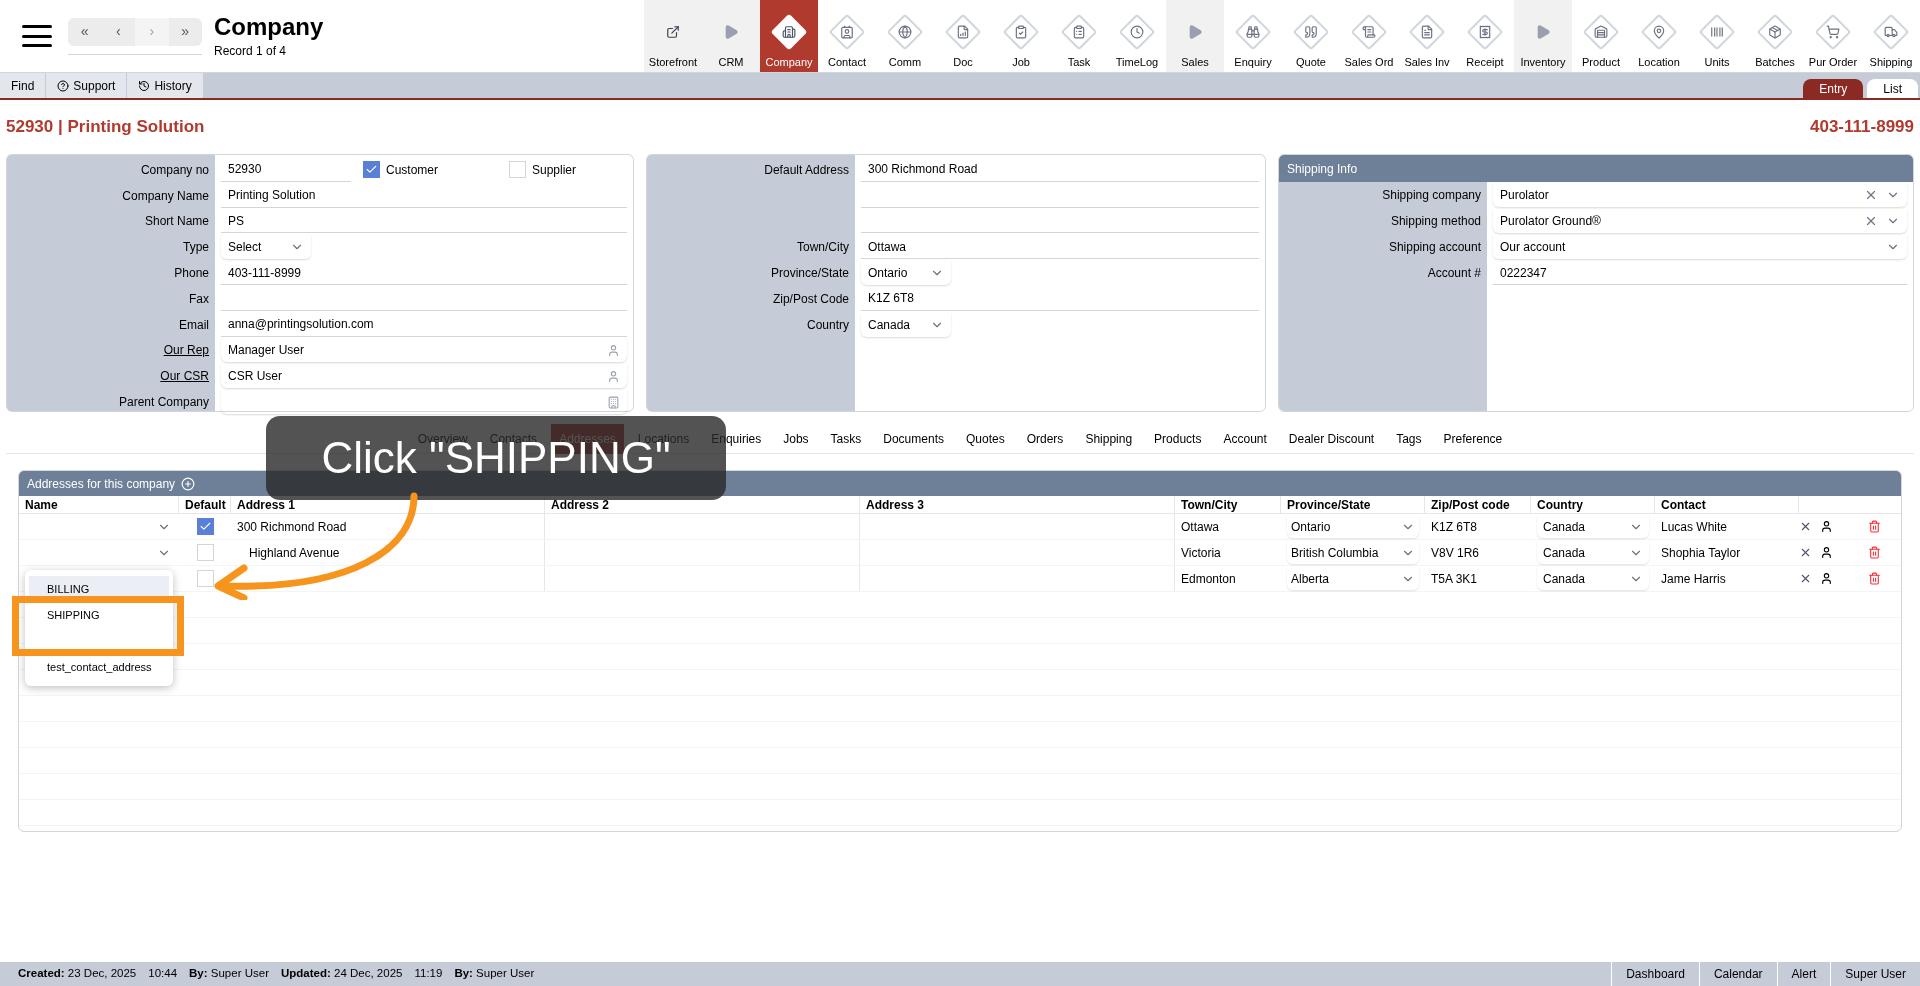 The height and width of the screenshot is (986, 1920). I want to click on footer-info: 11:19, so click(428, 974).